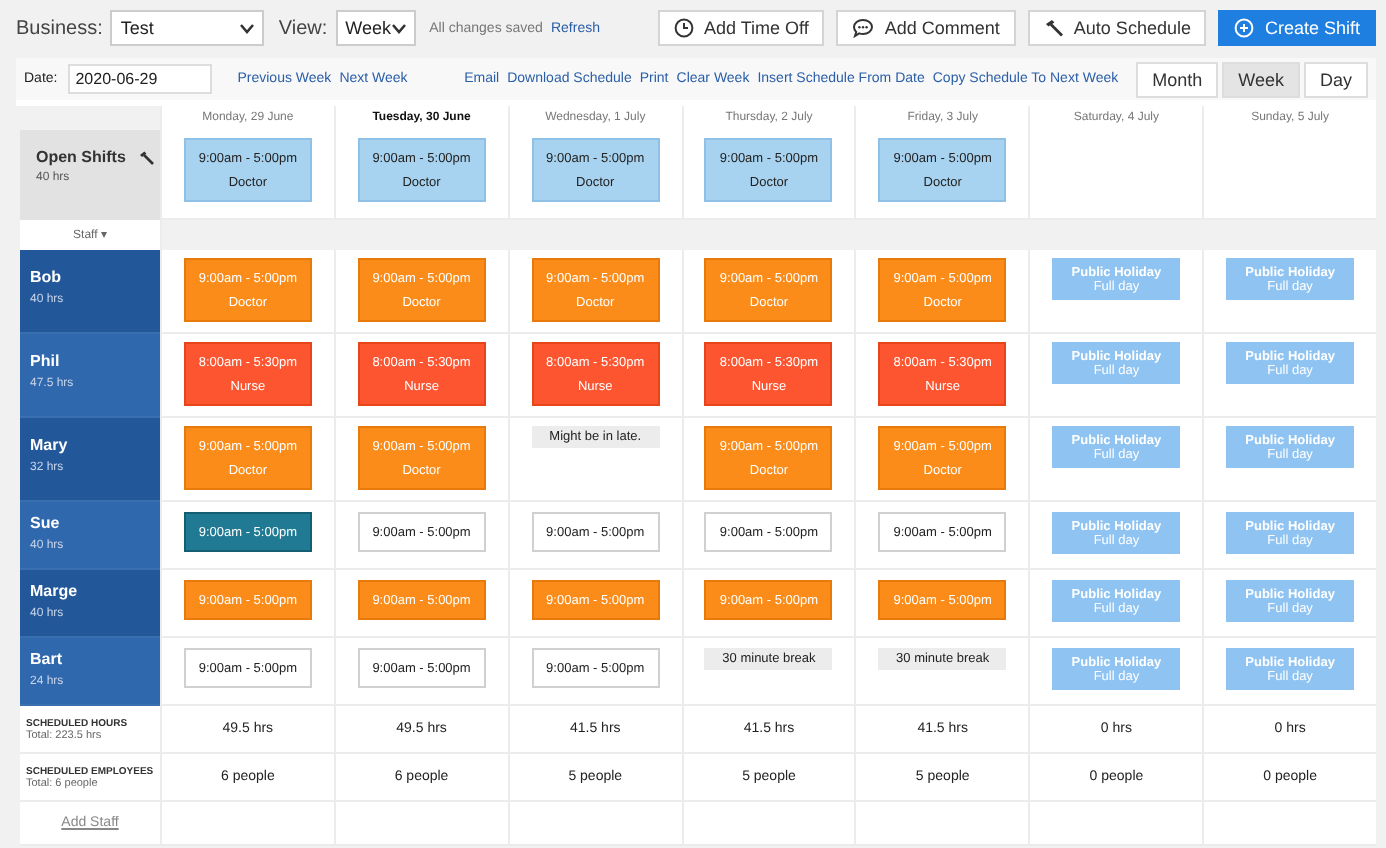  Describe the element at coordinates (1261, 79) in the screenshot. I see `view-tab: Week` at that location.